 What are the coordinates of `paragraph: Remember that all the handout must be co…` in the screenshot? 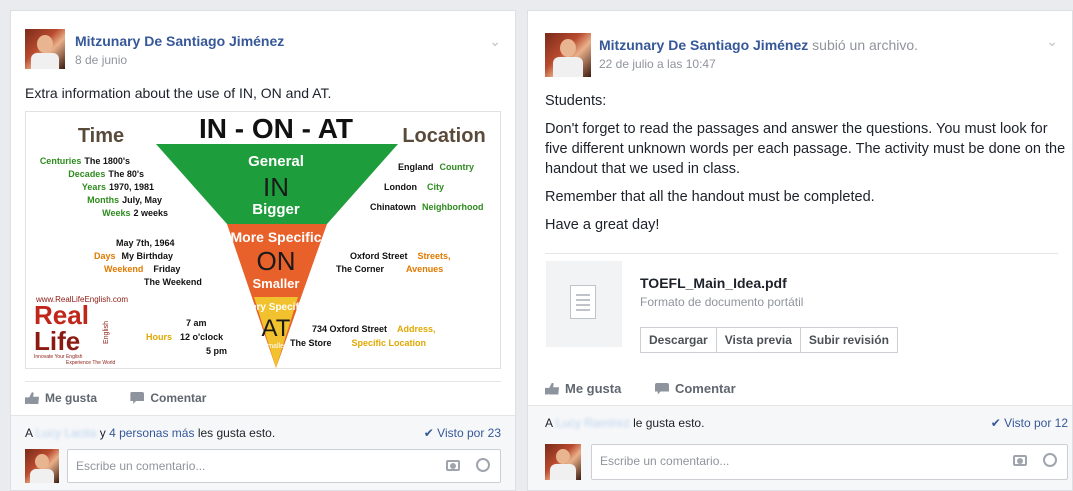 It's located at (710, 197).